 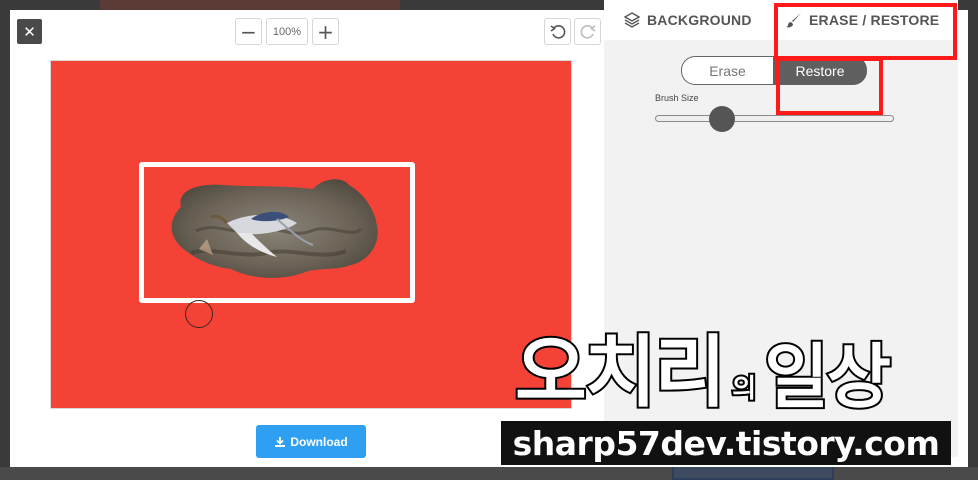 I want to click on zoom-level: 100%, so click(x=287, y=31).